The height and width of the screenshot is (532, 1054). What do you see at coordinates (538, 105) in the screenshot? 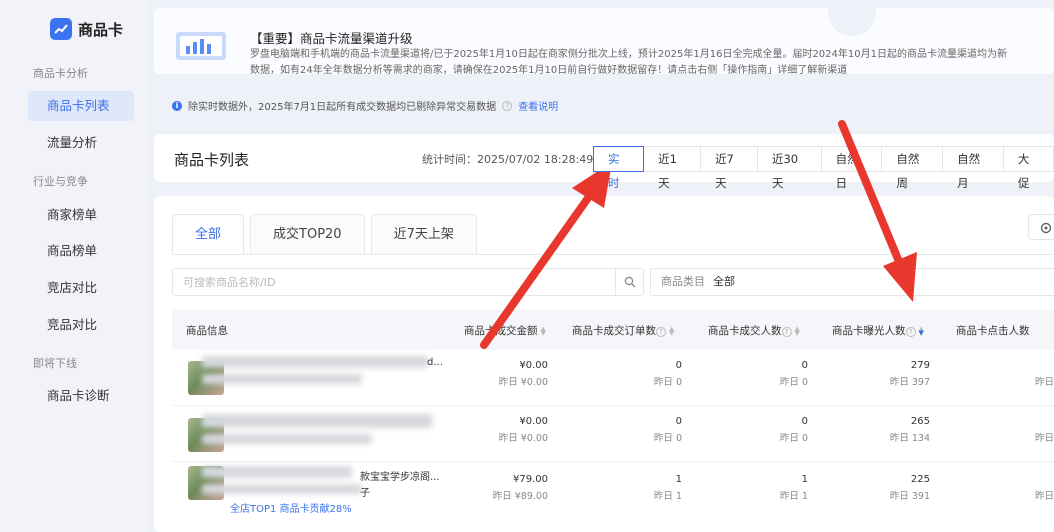
I see `view-explanation-link: 查看说明` at bounding box center [538, 105].